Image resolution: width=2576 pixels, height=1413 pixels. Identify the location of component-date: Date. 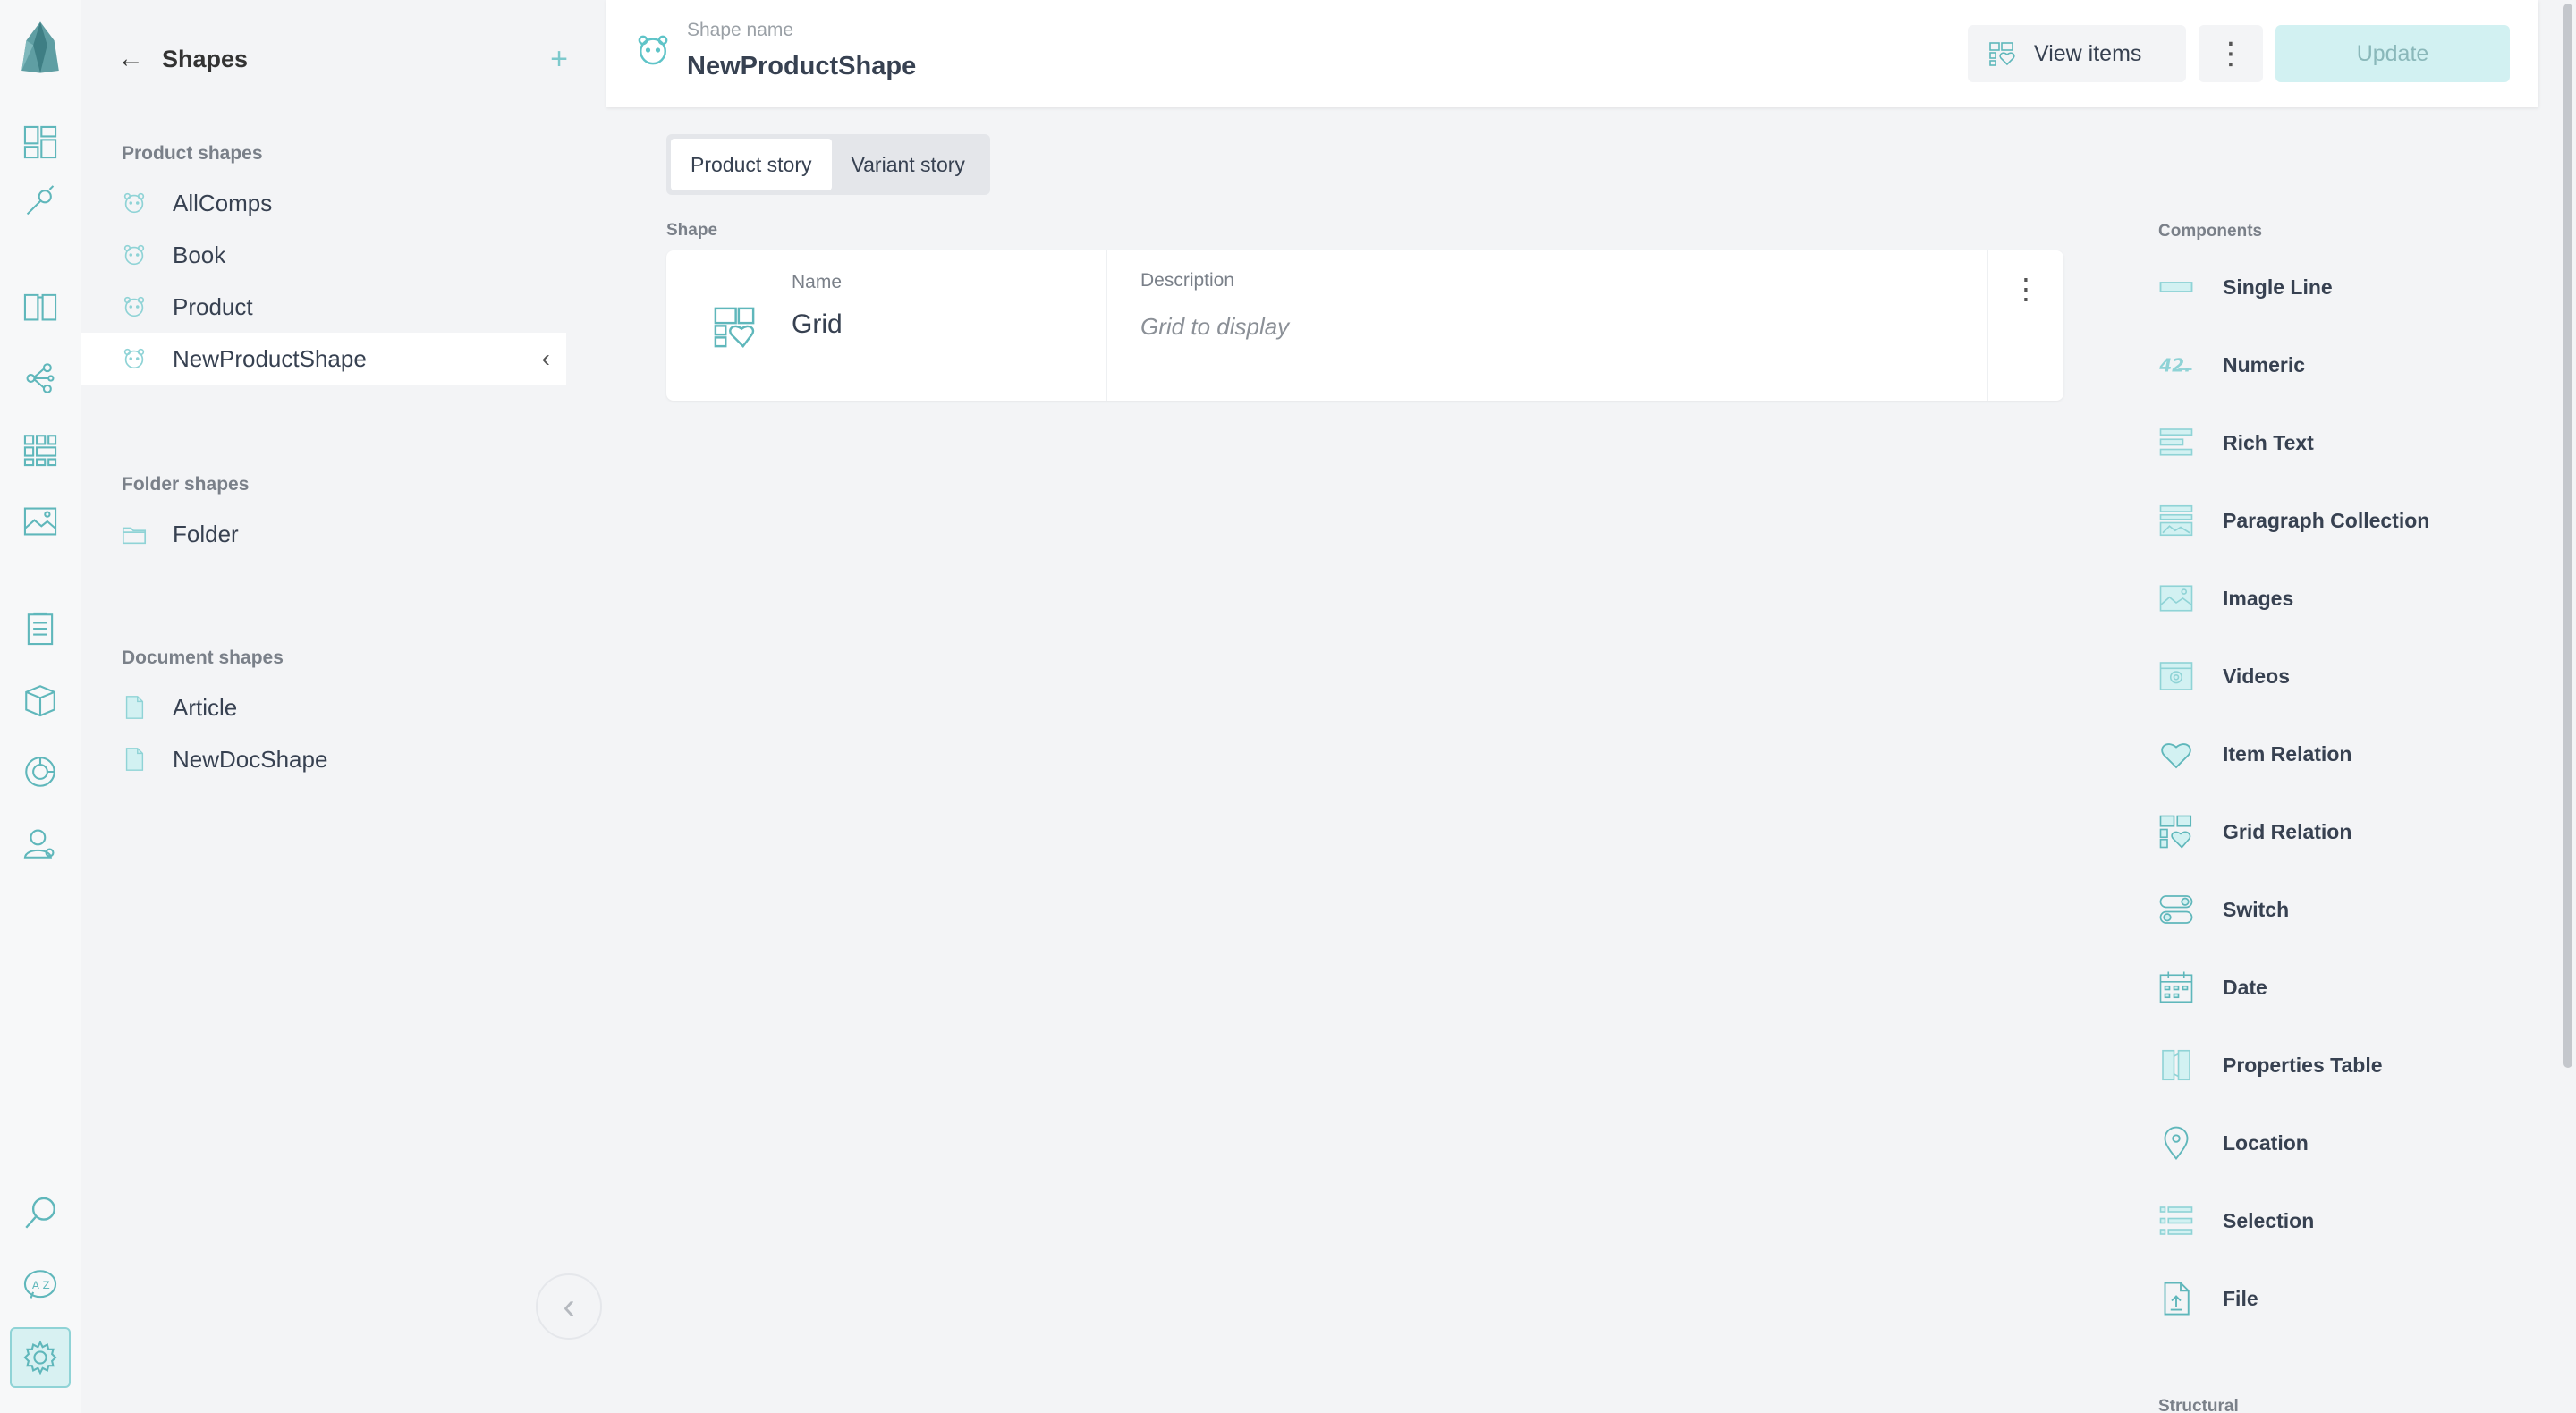
(2212, 987).